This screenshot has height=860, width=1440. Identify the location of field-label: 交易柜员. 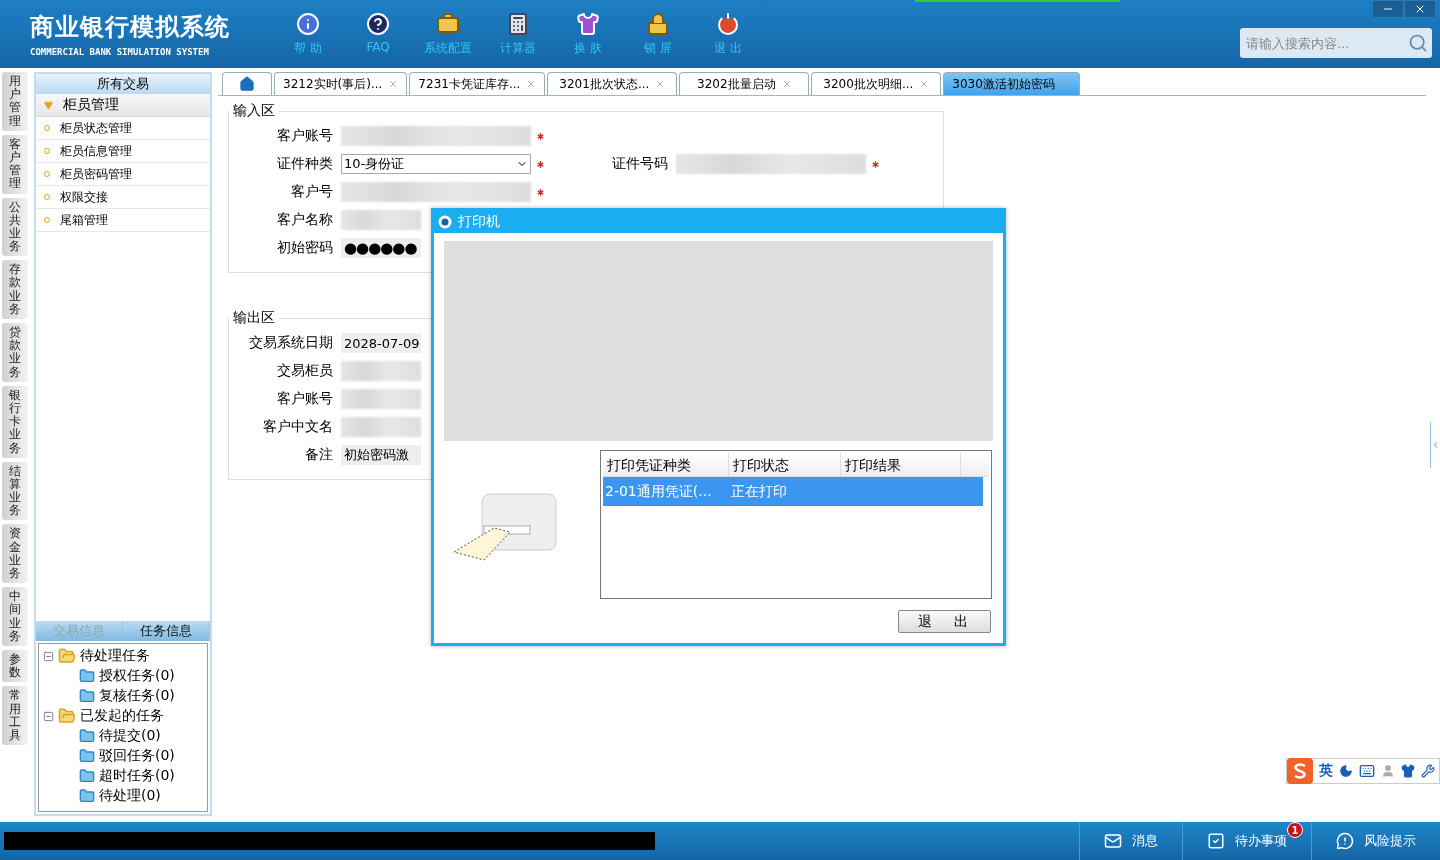
(305, 371).